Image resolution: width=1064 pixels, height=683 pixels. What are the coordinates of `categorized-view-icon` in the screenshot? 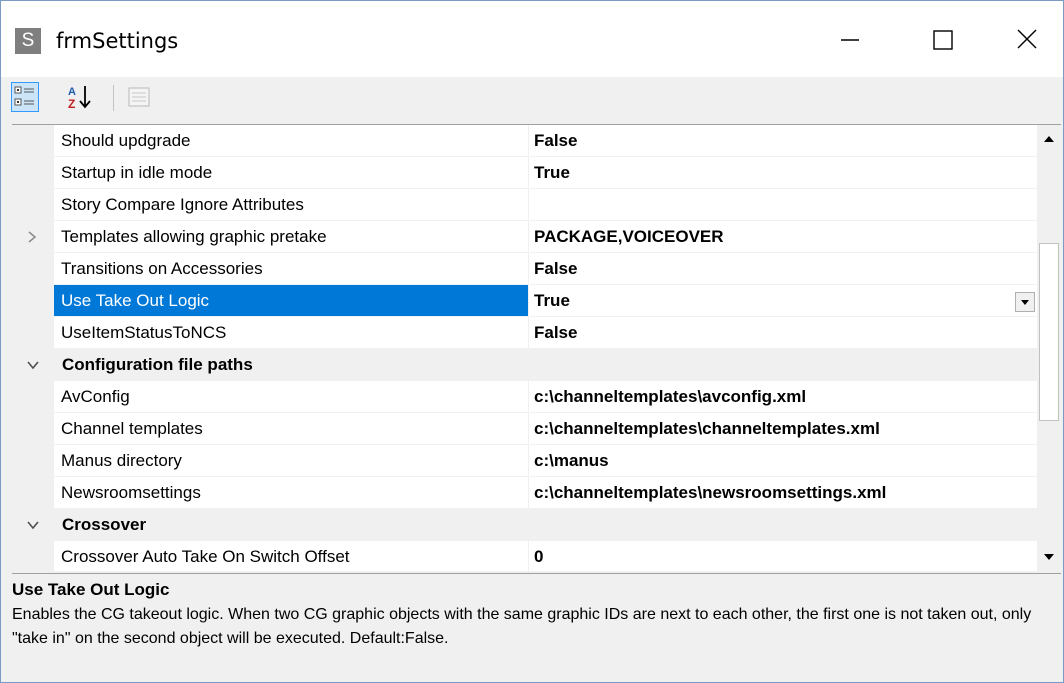 It's located at (24, 96).